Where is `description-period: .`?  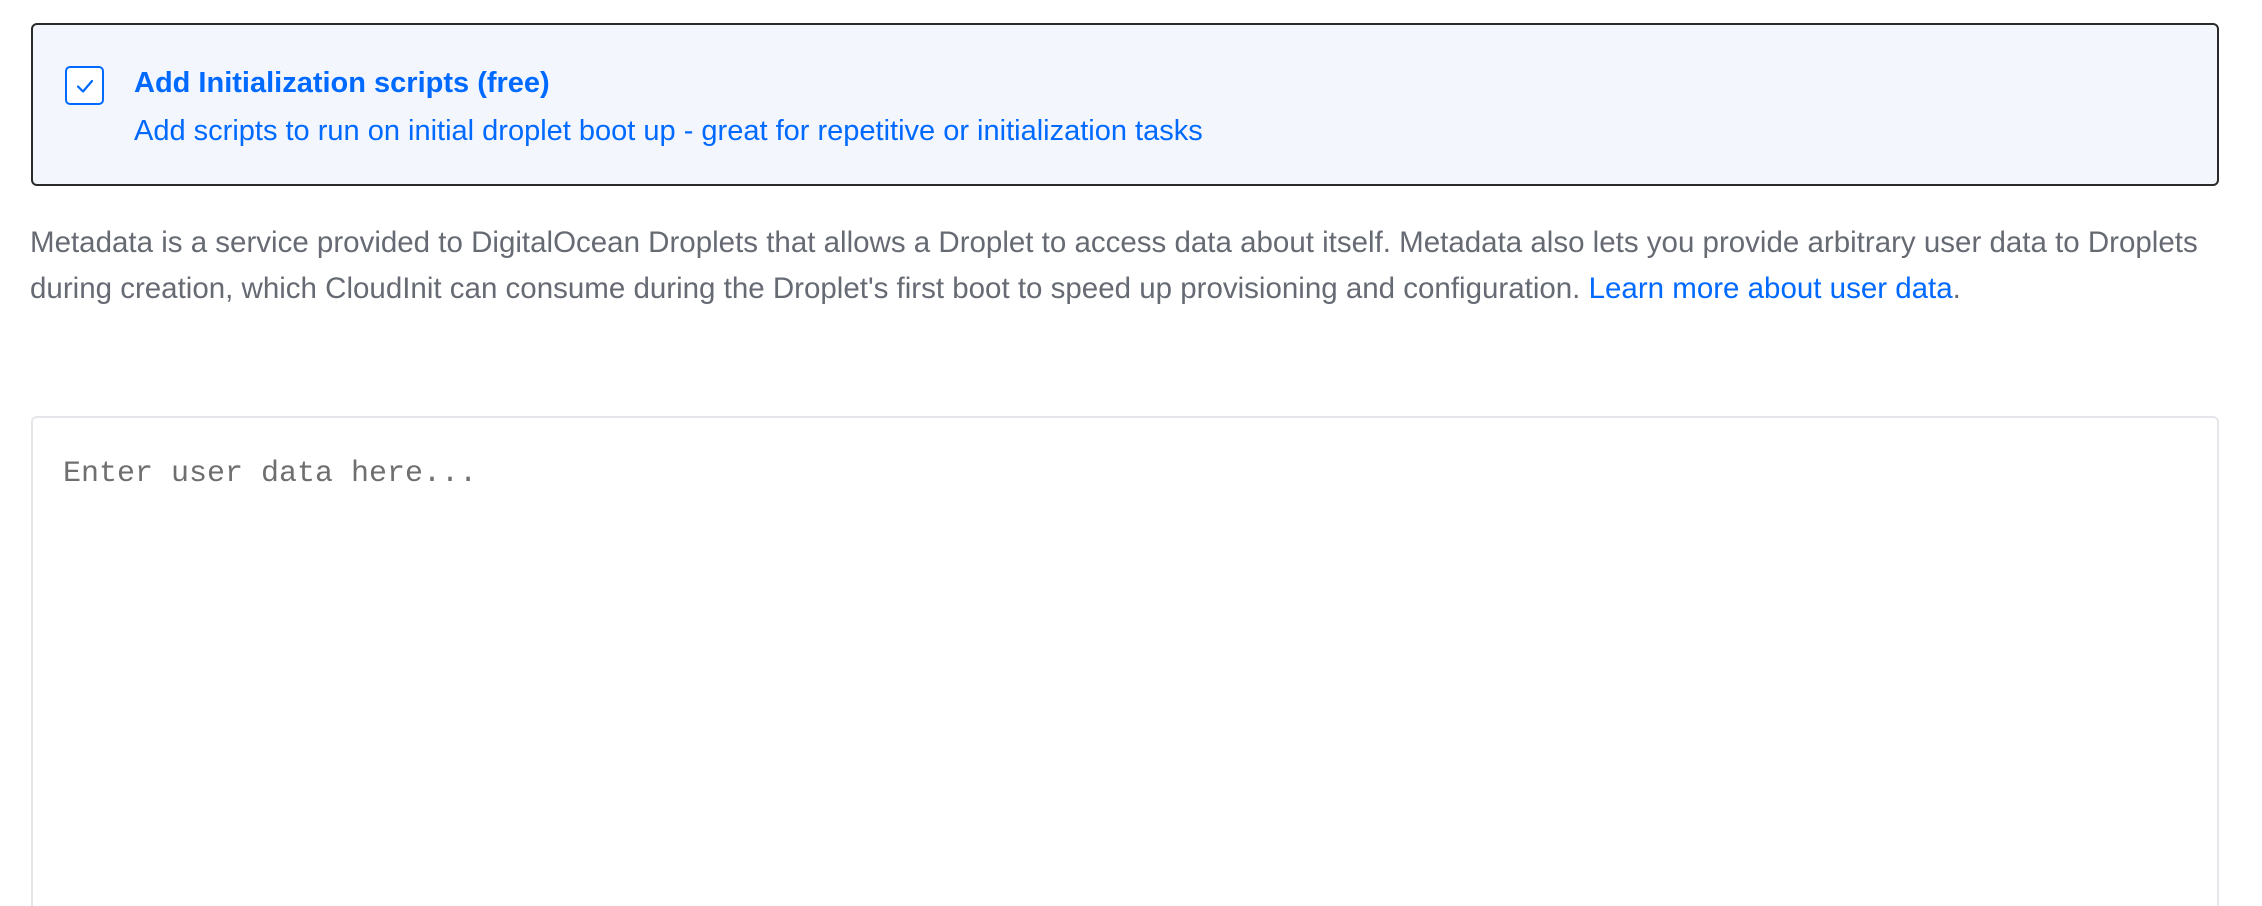 description-period: . is located at coordinates (1956, 288).